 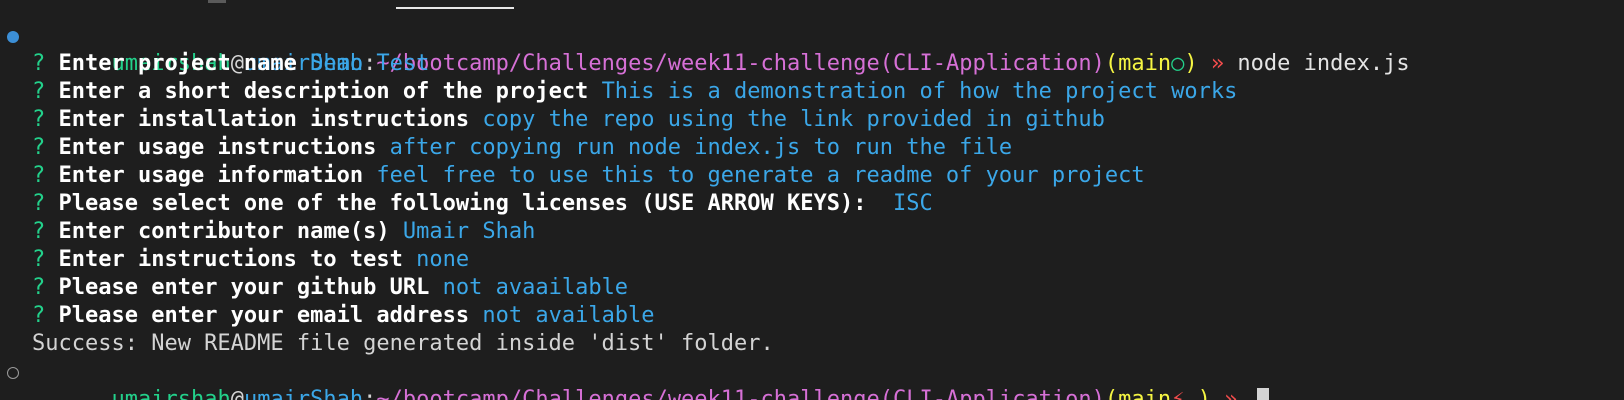 What do you see at coordinates (1230, 393) in the screenshot?
I see `prompt-arrow: »` at bounding box center [1230, 393].